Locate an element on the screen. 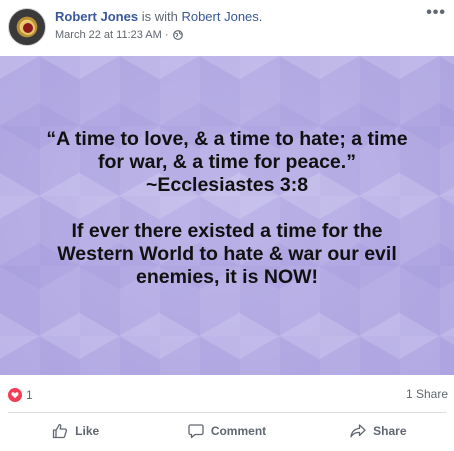 Image resolution: width=454 pixels, height=451 pixels. like-button: Like is located at coordinates (75, 431).